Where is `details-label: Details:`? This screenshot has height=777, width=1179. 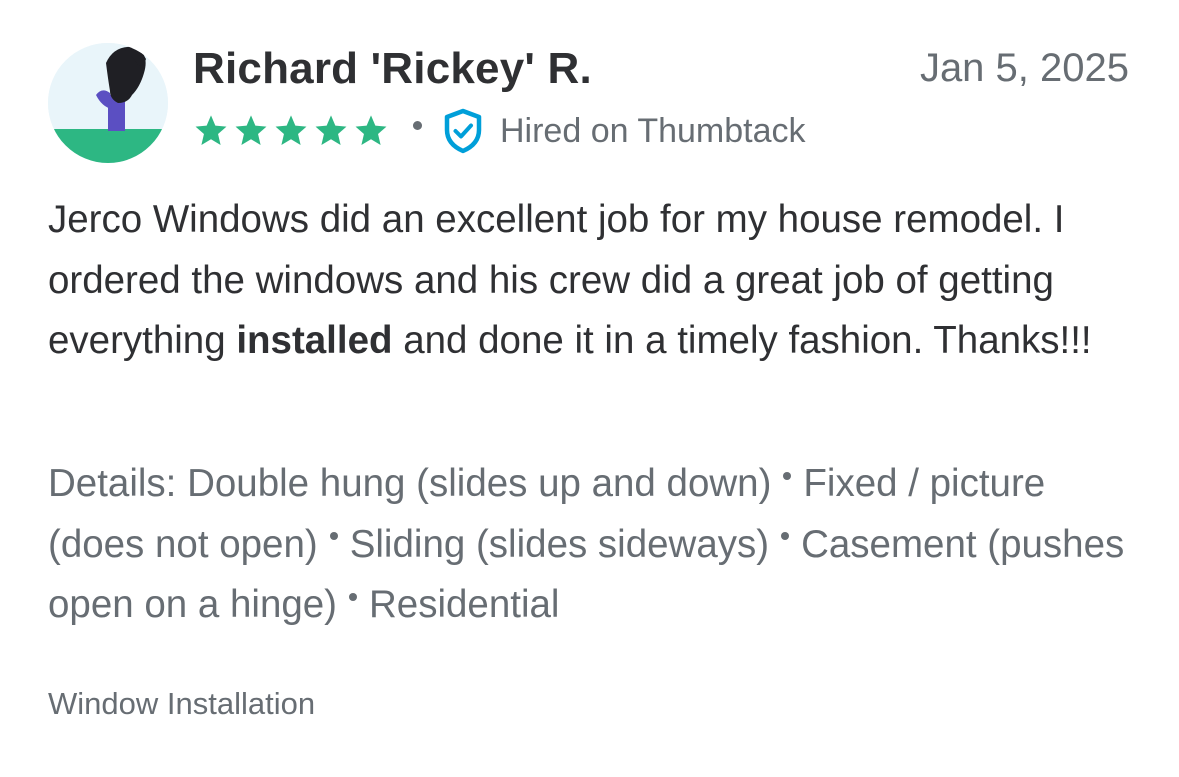
details-label: Details: is located at coordinates (112, 483).